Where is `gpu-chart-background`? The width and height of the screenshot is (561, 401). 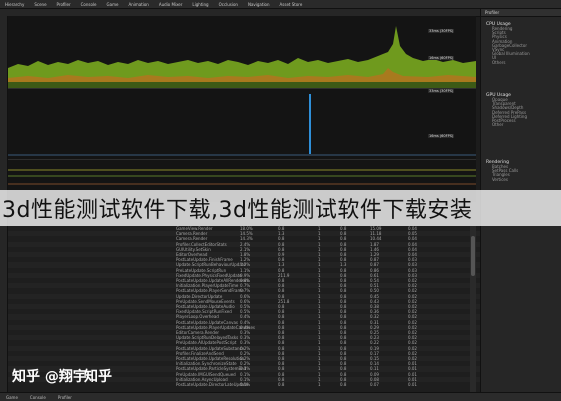 gpu-chart-background is located at coordinates (242, 124).